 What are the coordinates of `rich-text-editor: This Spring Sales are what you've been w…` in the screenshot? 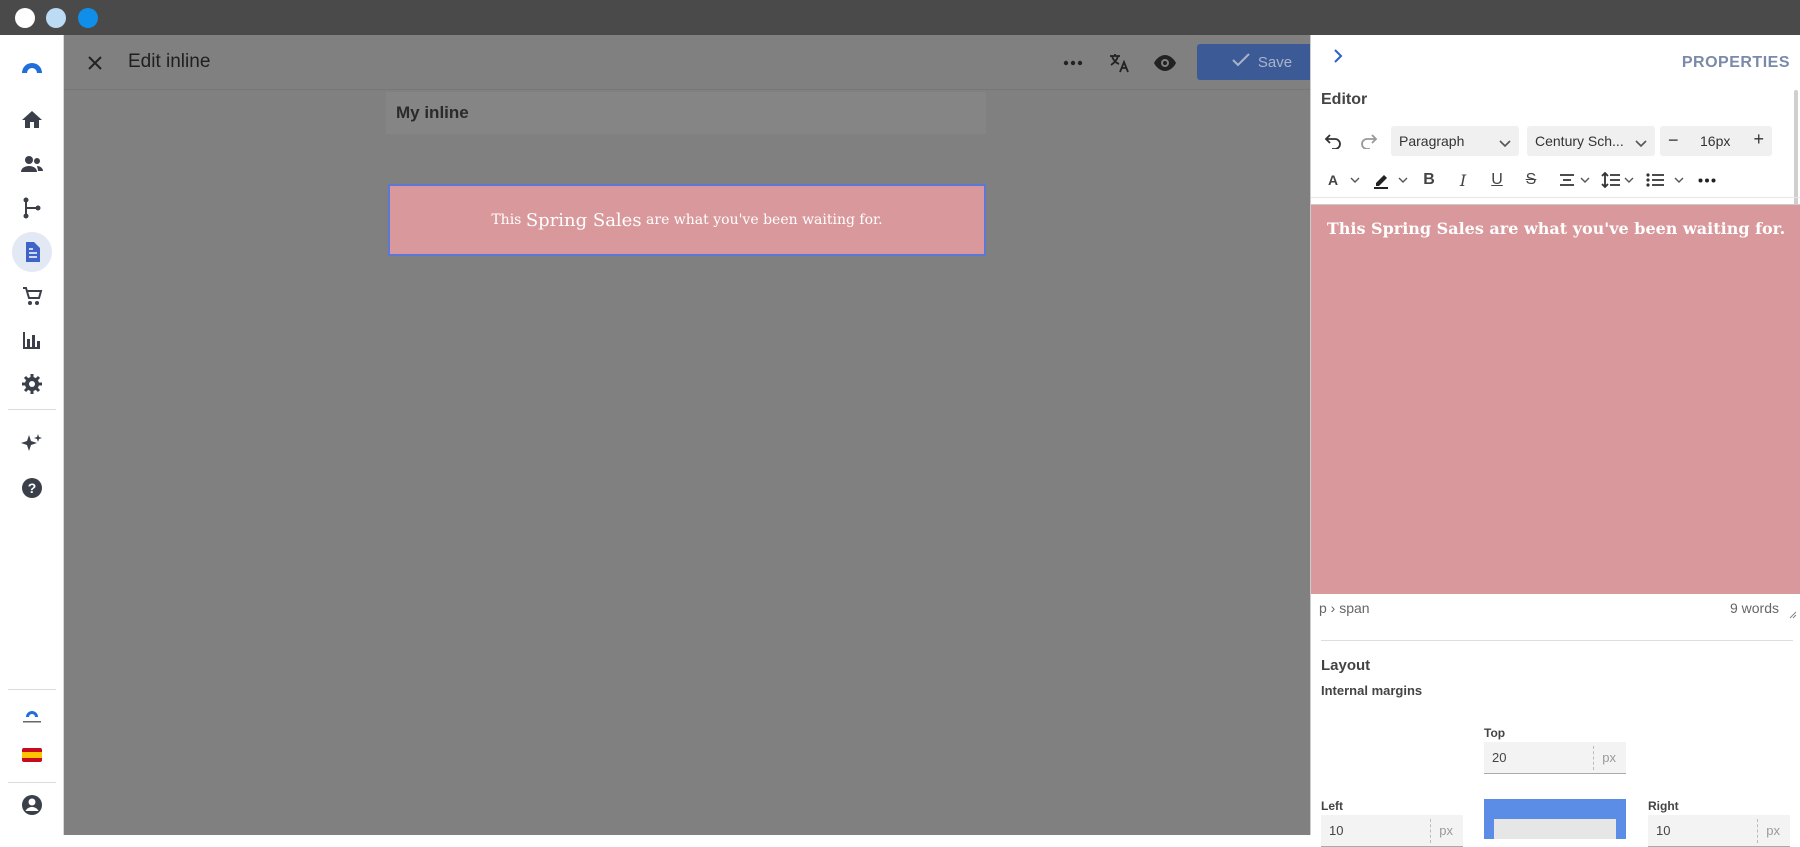 It's located at (1555, 399).